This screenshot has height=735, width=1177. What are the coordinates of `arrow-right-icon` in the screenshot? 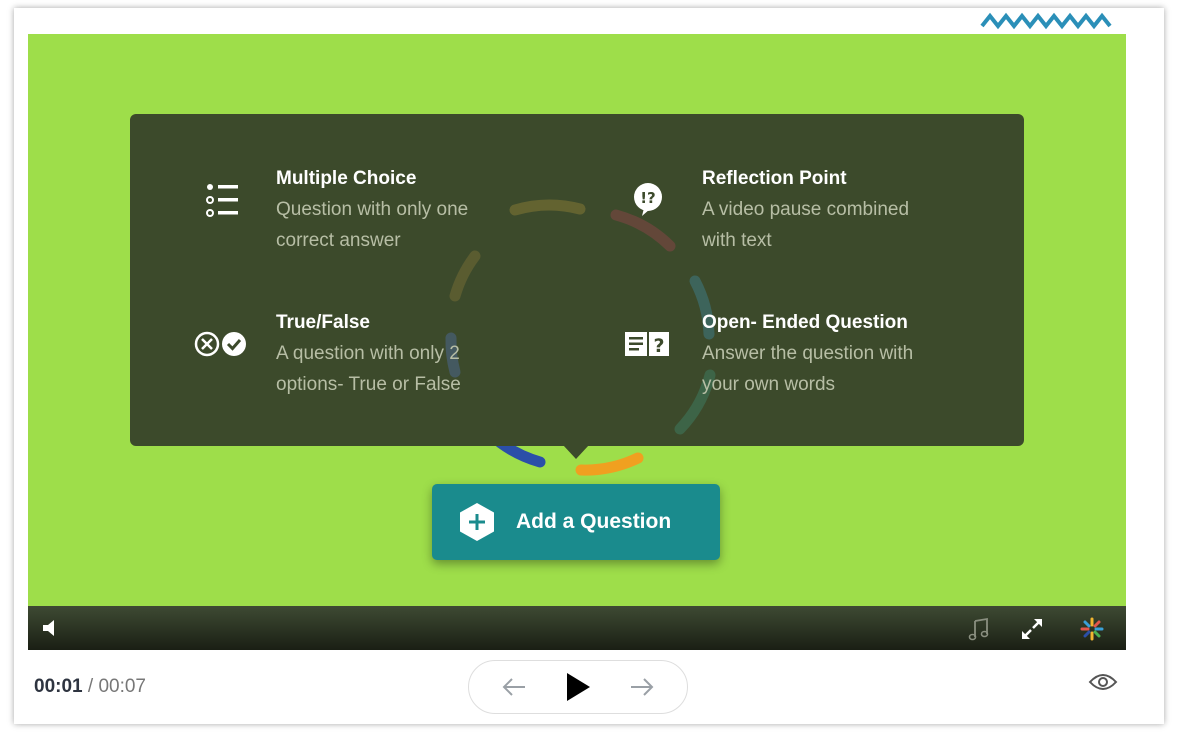 It's located at (642, 687).